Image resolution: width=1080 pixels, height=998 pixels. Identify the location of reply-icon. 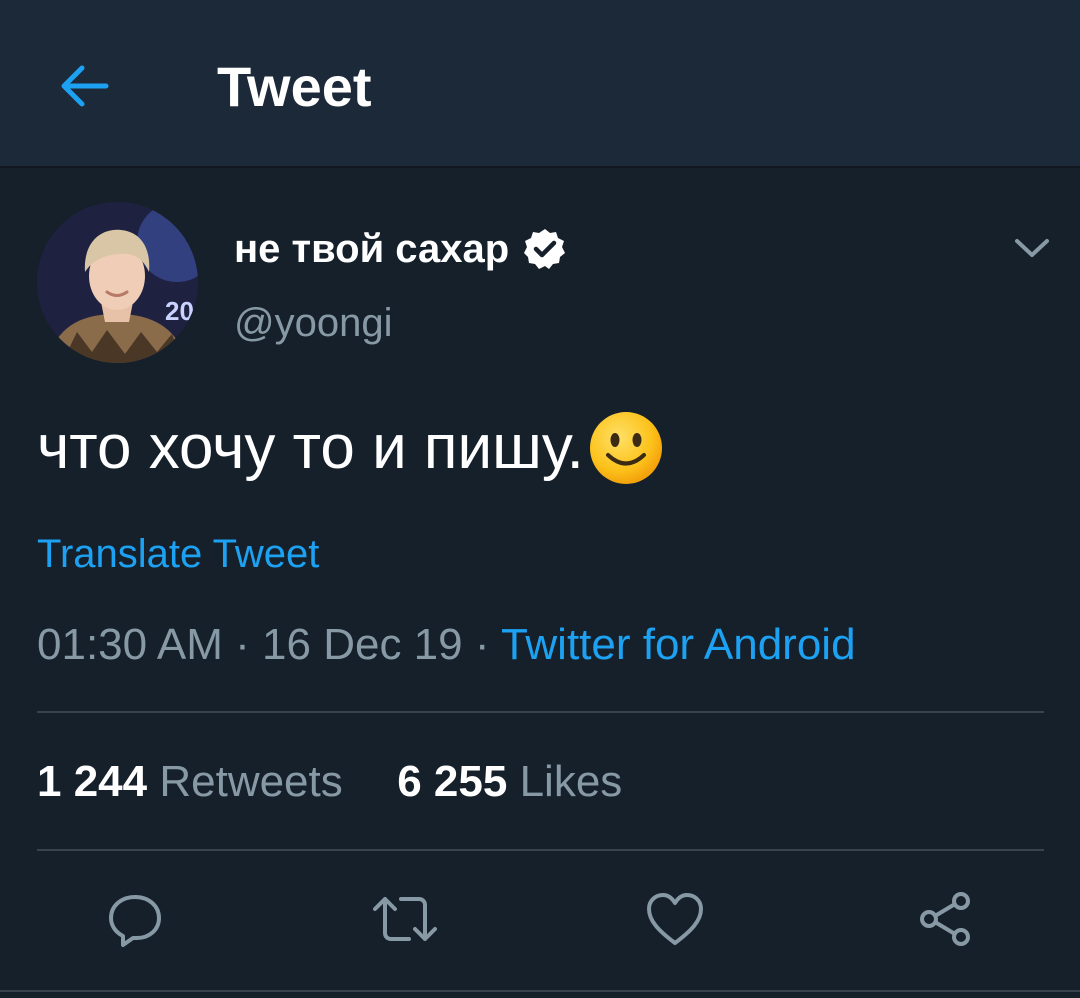
(135, 921).